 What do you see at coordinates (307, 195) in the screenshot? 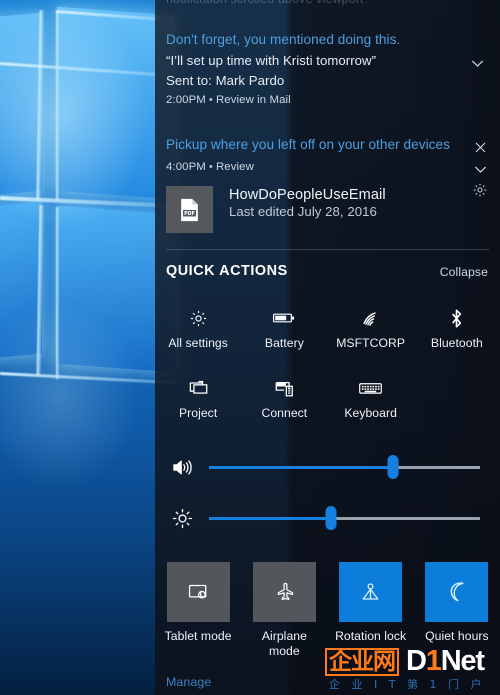
I see `attachment-filename: HowDoPeopleUseEmail` at bounding box center [307, 195].